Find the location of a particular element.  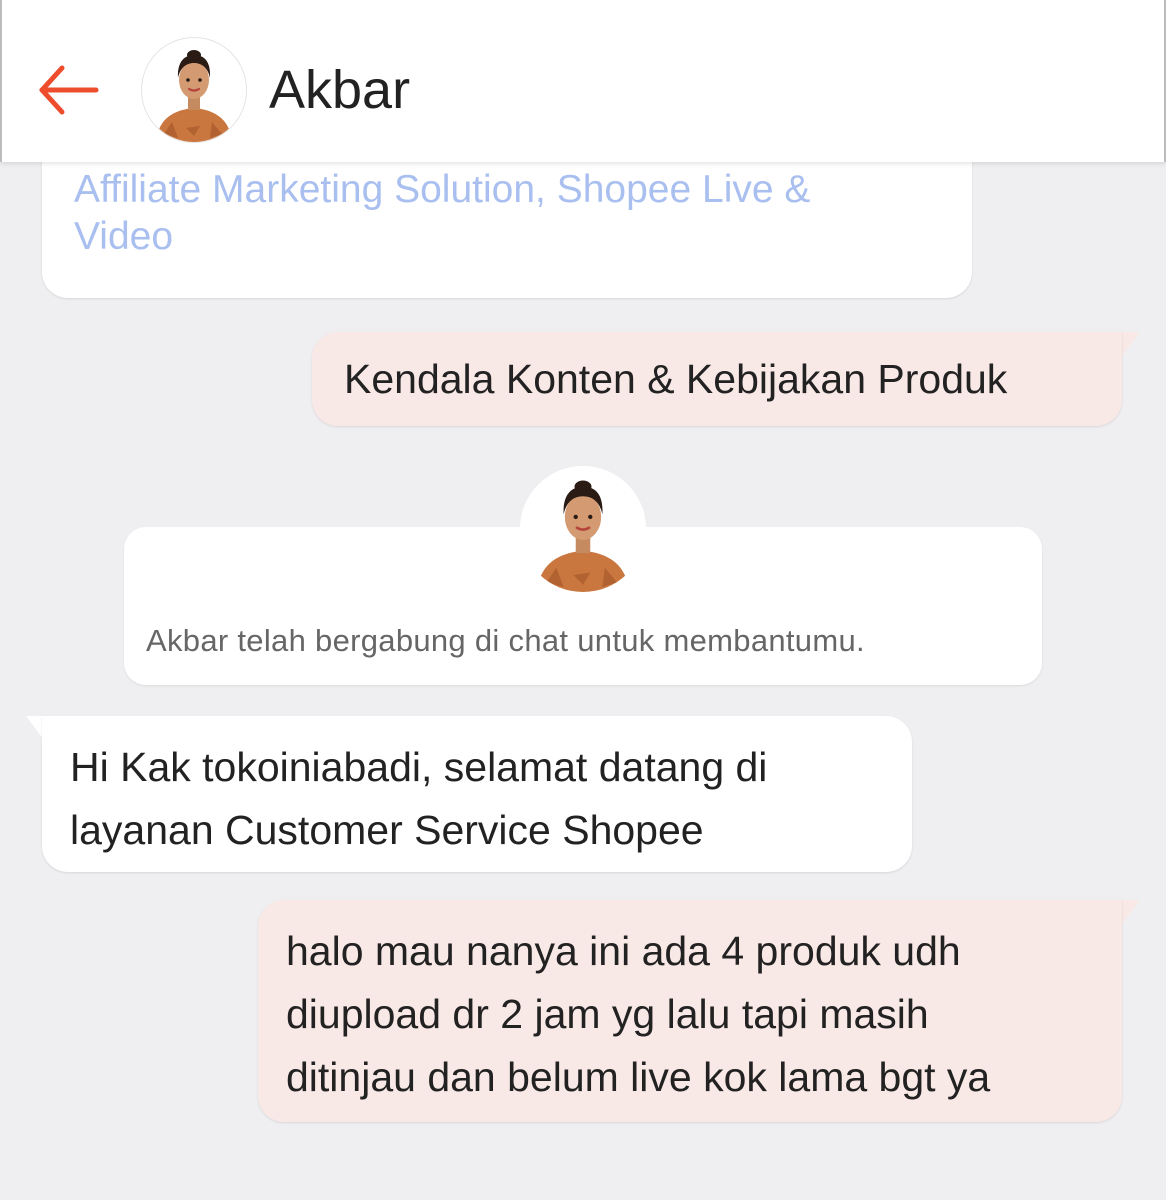

outgoing-message: Kendala Konten & Kebijakan Produk is located at coordinates (717, 379).